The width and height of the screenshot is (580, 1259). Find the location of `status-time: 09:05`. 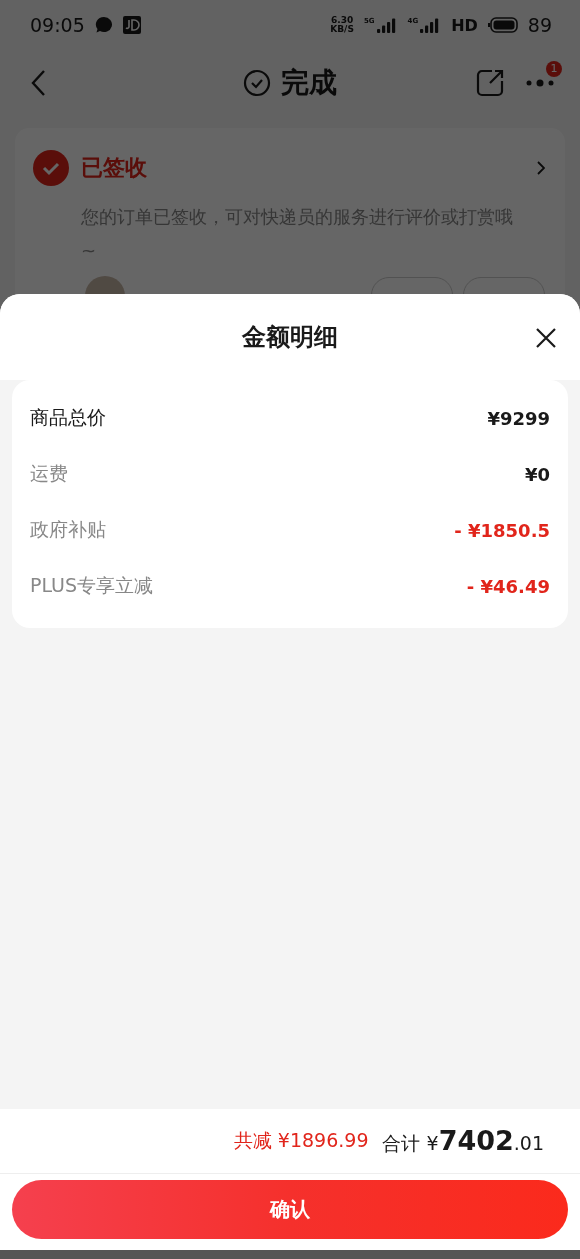

status-time: 09:05 is located at coordinates (57, 25).